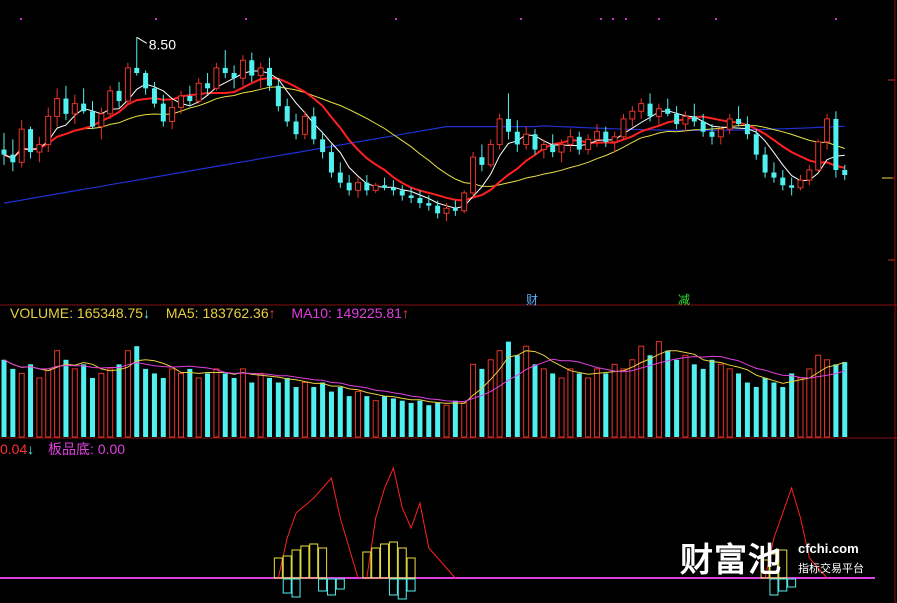  What do you see at coordinates (77, 313) in the screenshot?
I see `volume-label: VOLUME: 165348.75` at bounding box center [77, 313].